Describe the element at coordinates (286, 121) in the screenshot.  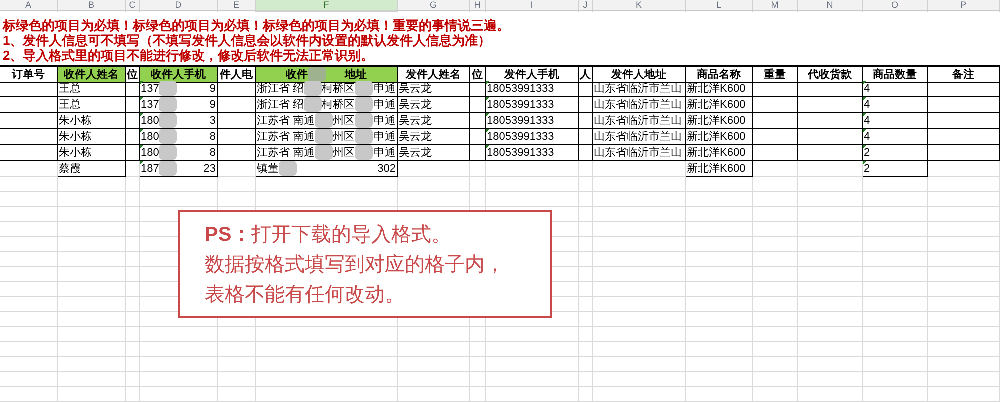
I see `cell-text: 江苏省 南通` at that location.